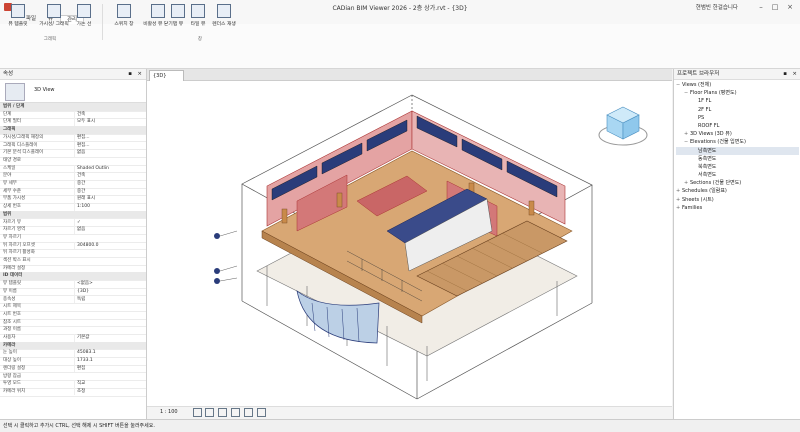  Describe the element at coordinates (9, 337) in the screenshot. I see `property-key: 사용자` at that location.